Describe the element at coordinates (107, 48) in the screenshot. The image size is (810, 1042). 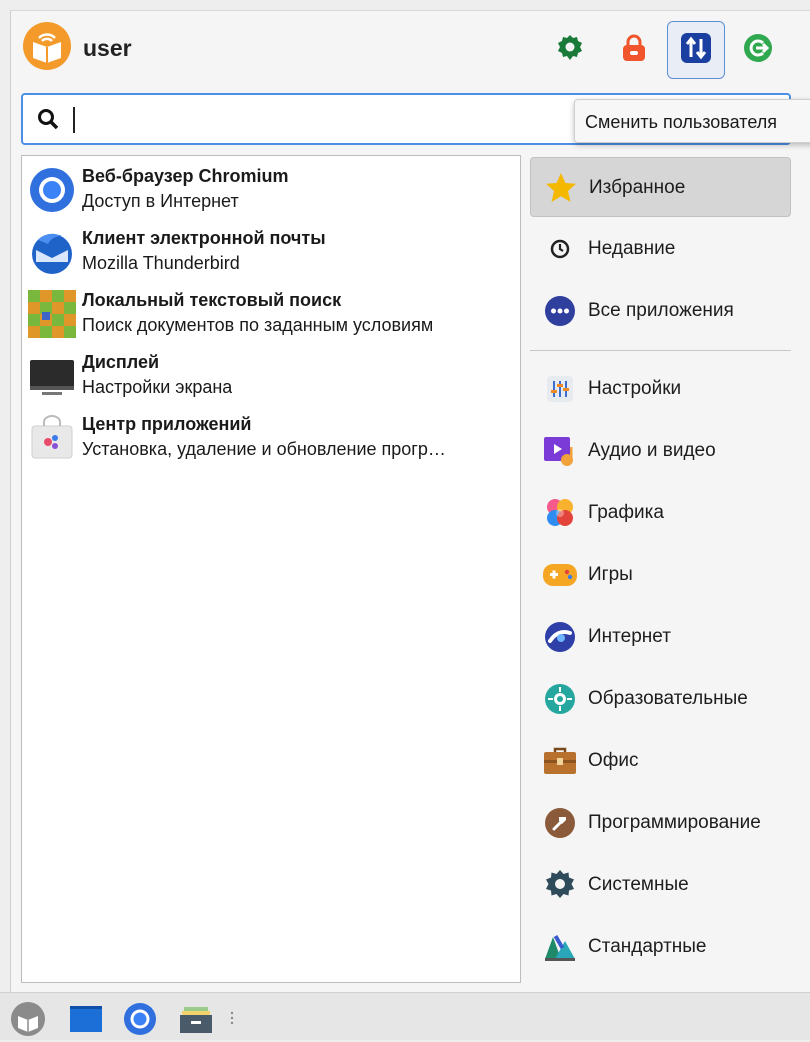
I see `username-label: user` at that location.